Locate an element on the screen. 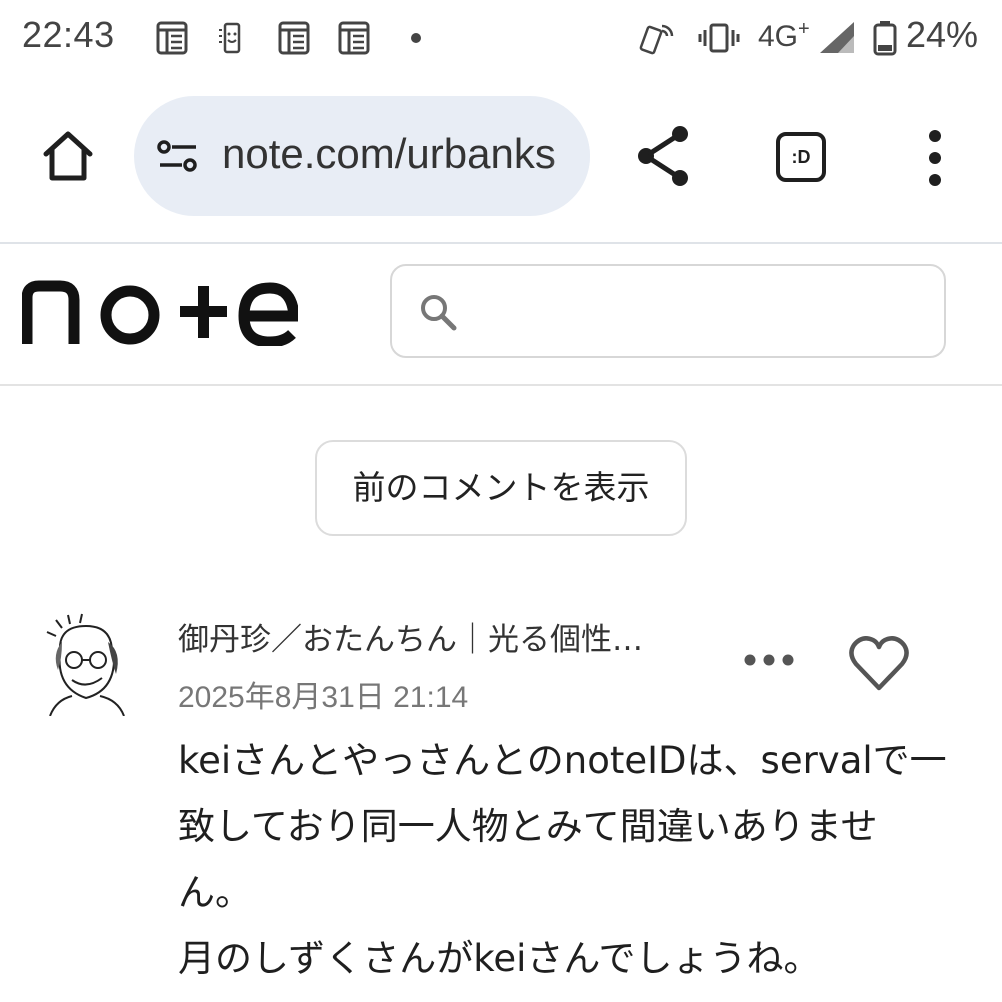 This screenshot has height=1002, width=1002. status-time: 22:43 is located at coordinates (68, 34).